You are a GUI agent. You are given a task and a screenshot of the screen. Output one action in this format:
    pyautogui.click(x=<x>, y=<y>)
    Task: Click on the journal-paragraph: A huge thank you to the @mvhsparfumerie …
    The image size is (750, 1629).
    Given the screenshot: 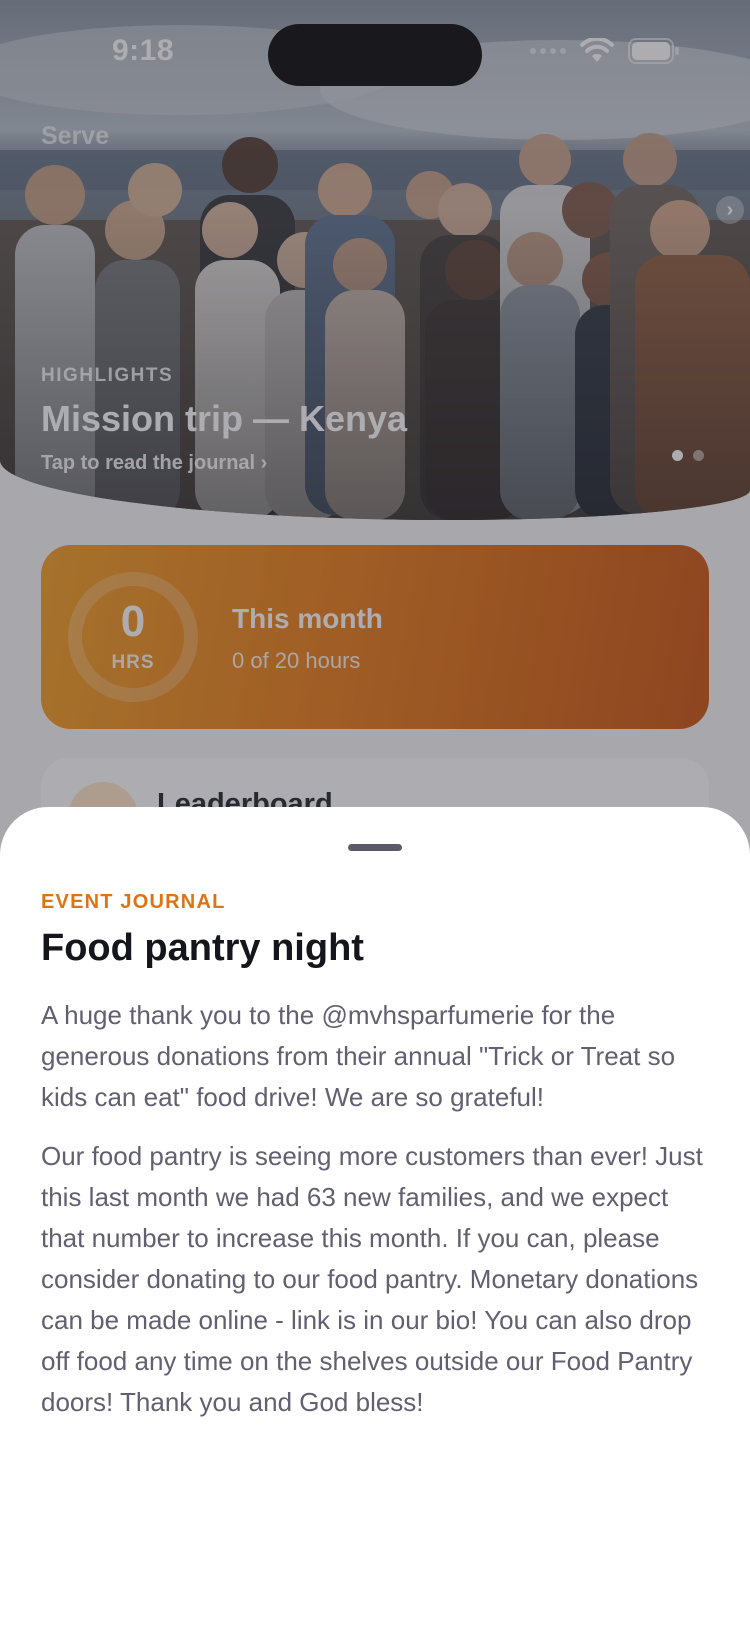 What is the action you would take?
    pyautogui.click(x=358, y=1056)
    